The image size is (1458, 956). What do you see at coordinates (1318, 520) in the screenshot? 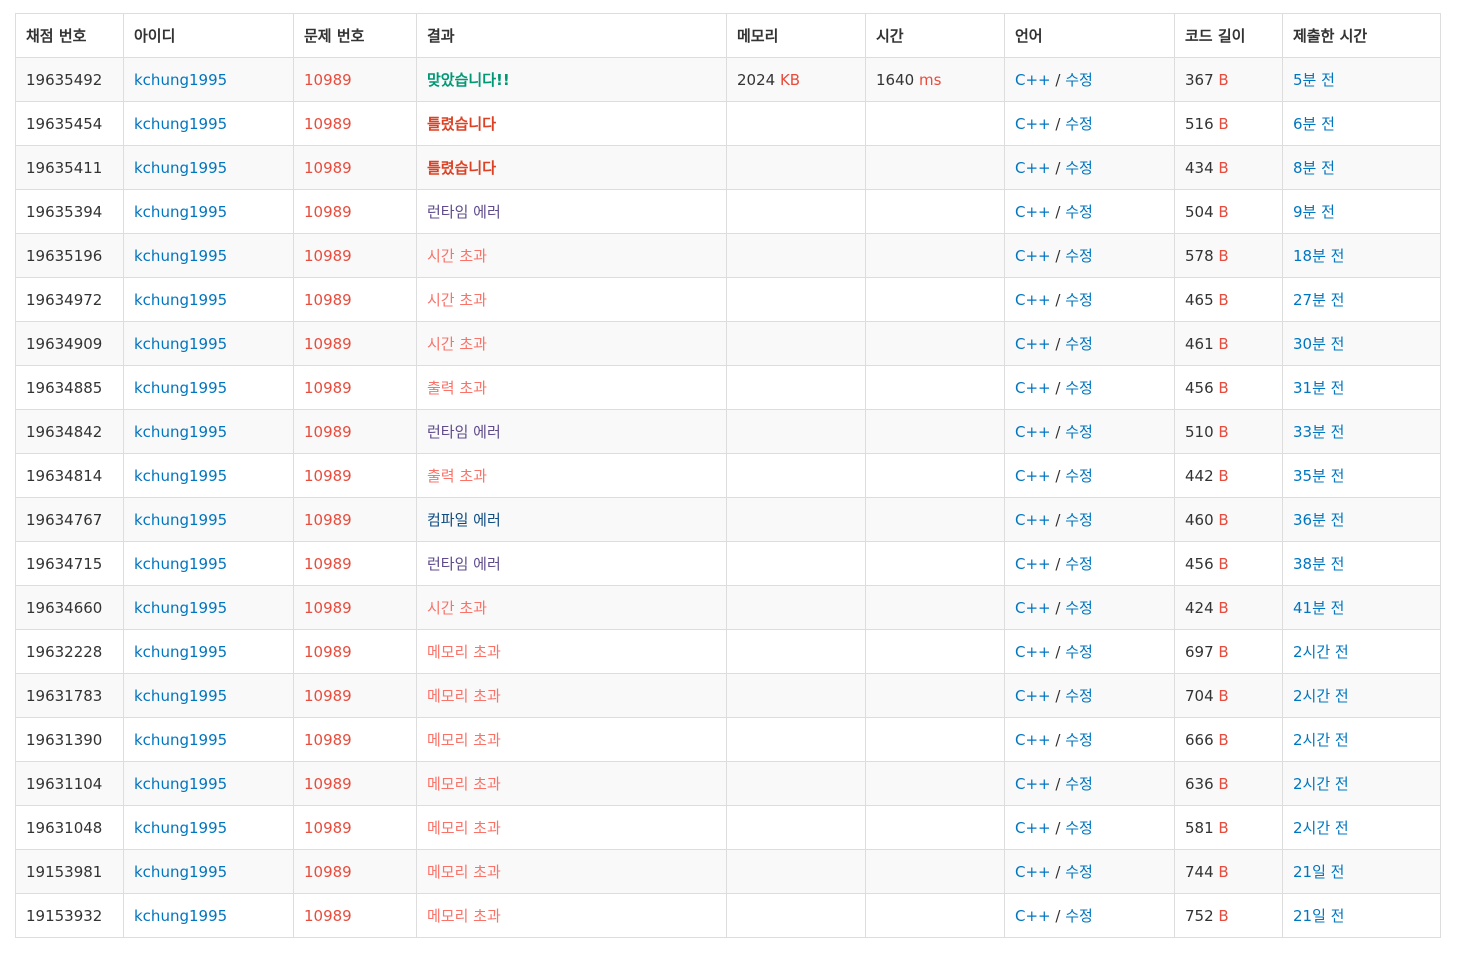
I see `submitted-time-link: 36분 전` at bounding box center [1318, 520].